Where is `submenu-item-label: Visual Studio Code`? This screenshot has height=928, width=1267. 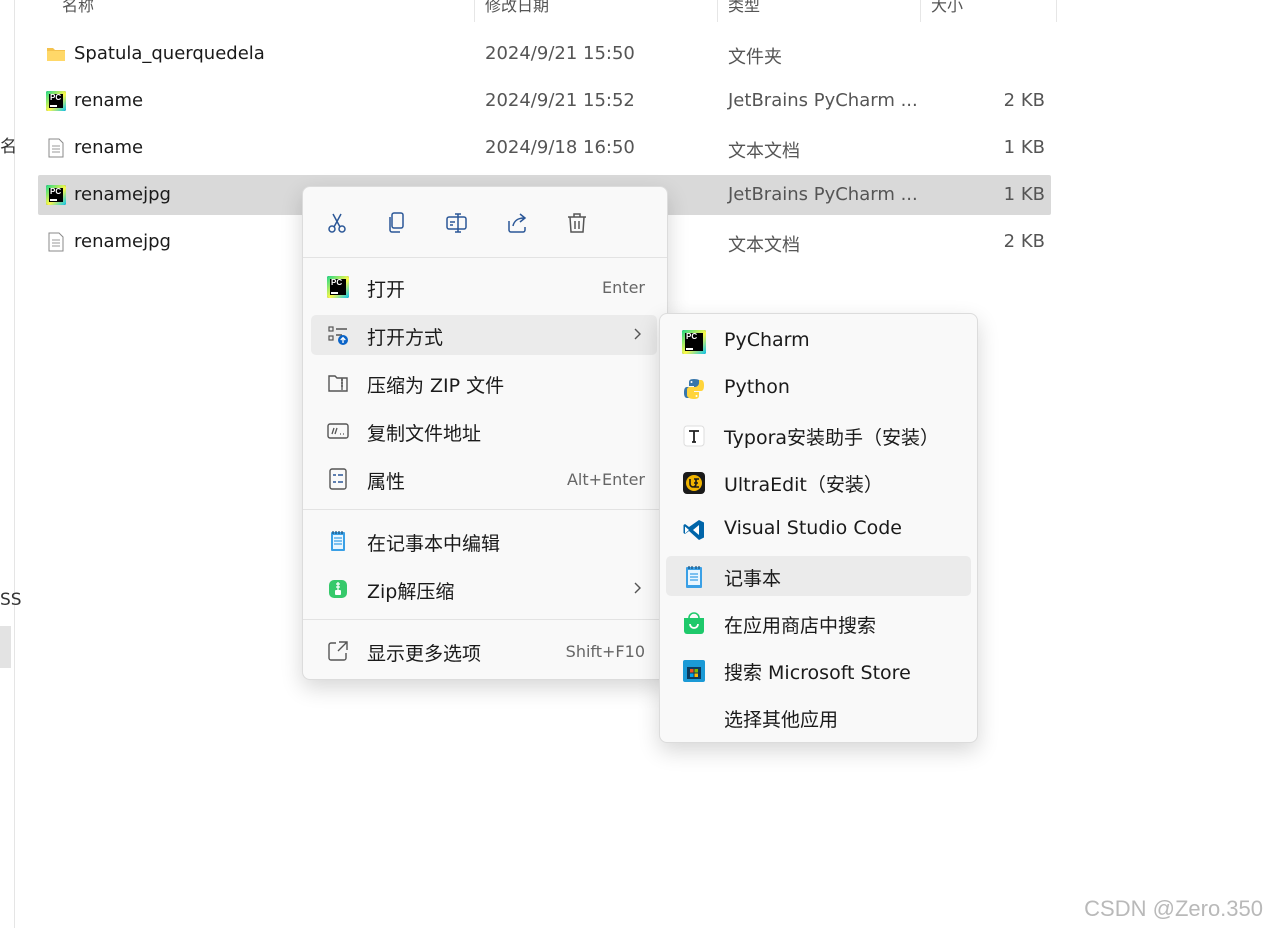
submenu-item-label: Visual Studio Code is located at coordinates (813, 528).